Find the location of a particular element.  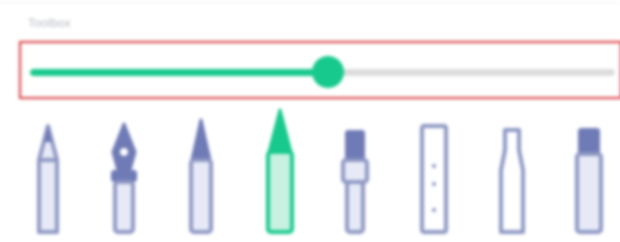

ruler-tool is located at coordinates (434, 174).